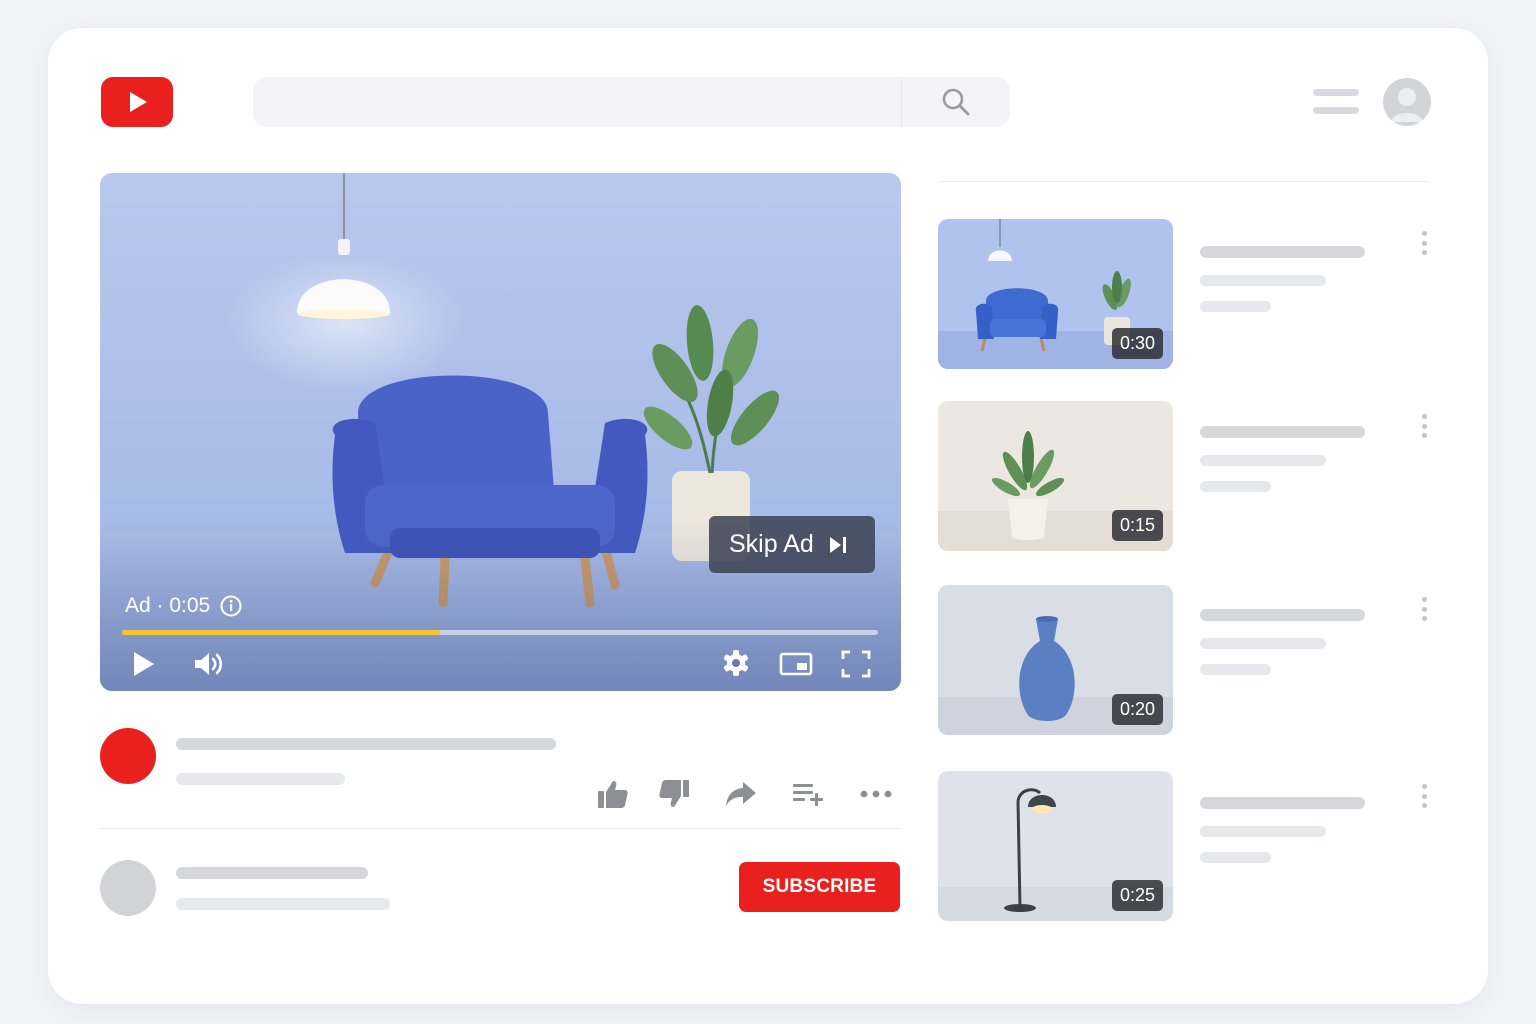  What do you see at coordinates (283, 904) in the screenshot?
I see `channel-subscribers-placeholder` at bounding box center [283, 904].